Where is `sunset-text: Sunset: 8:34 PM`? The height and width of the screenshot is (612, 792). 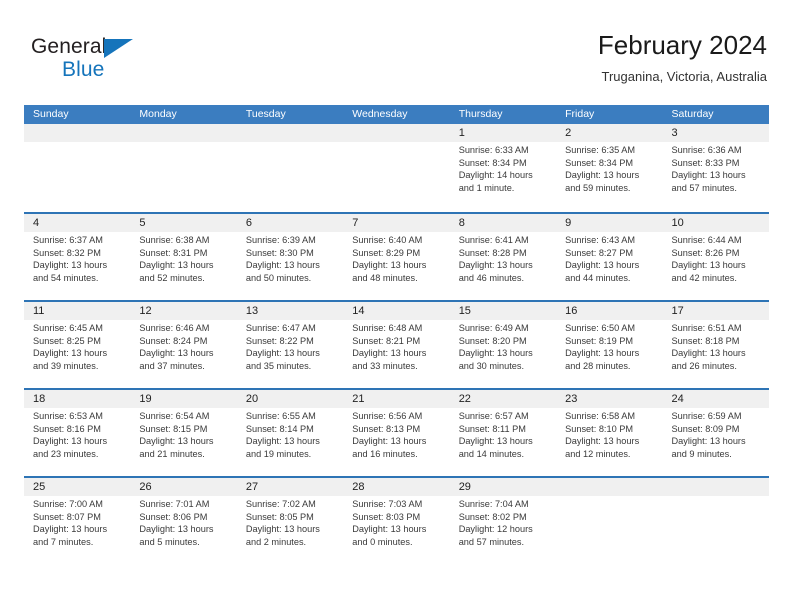
sunset-text: Sunset: 8:34 PM is located at coordinates (599, 162).